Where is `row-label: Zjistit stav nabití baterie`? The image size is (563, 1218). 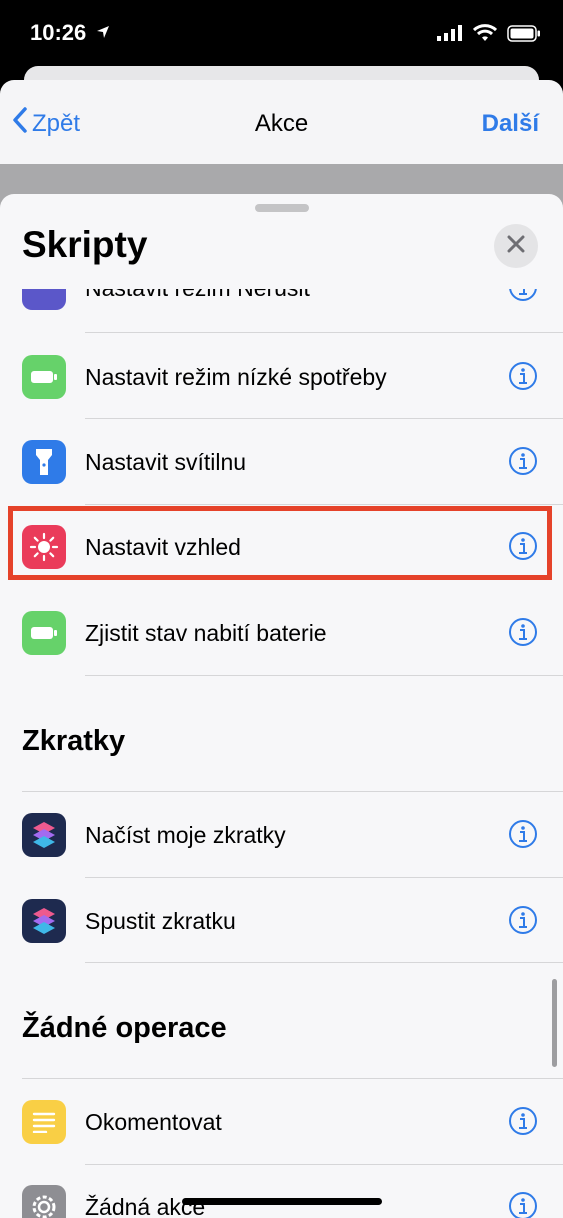
row-label: Zjistit stav nabití baterie is located at coordinates (206, 633).